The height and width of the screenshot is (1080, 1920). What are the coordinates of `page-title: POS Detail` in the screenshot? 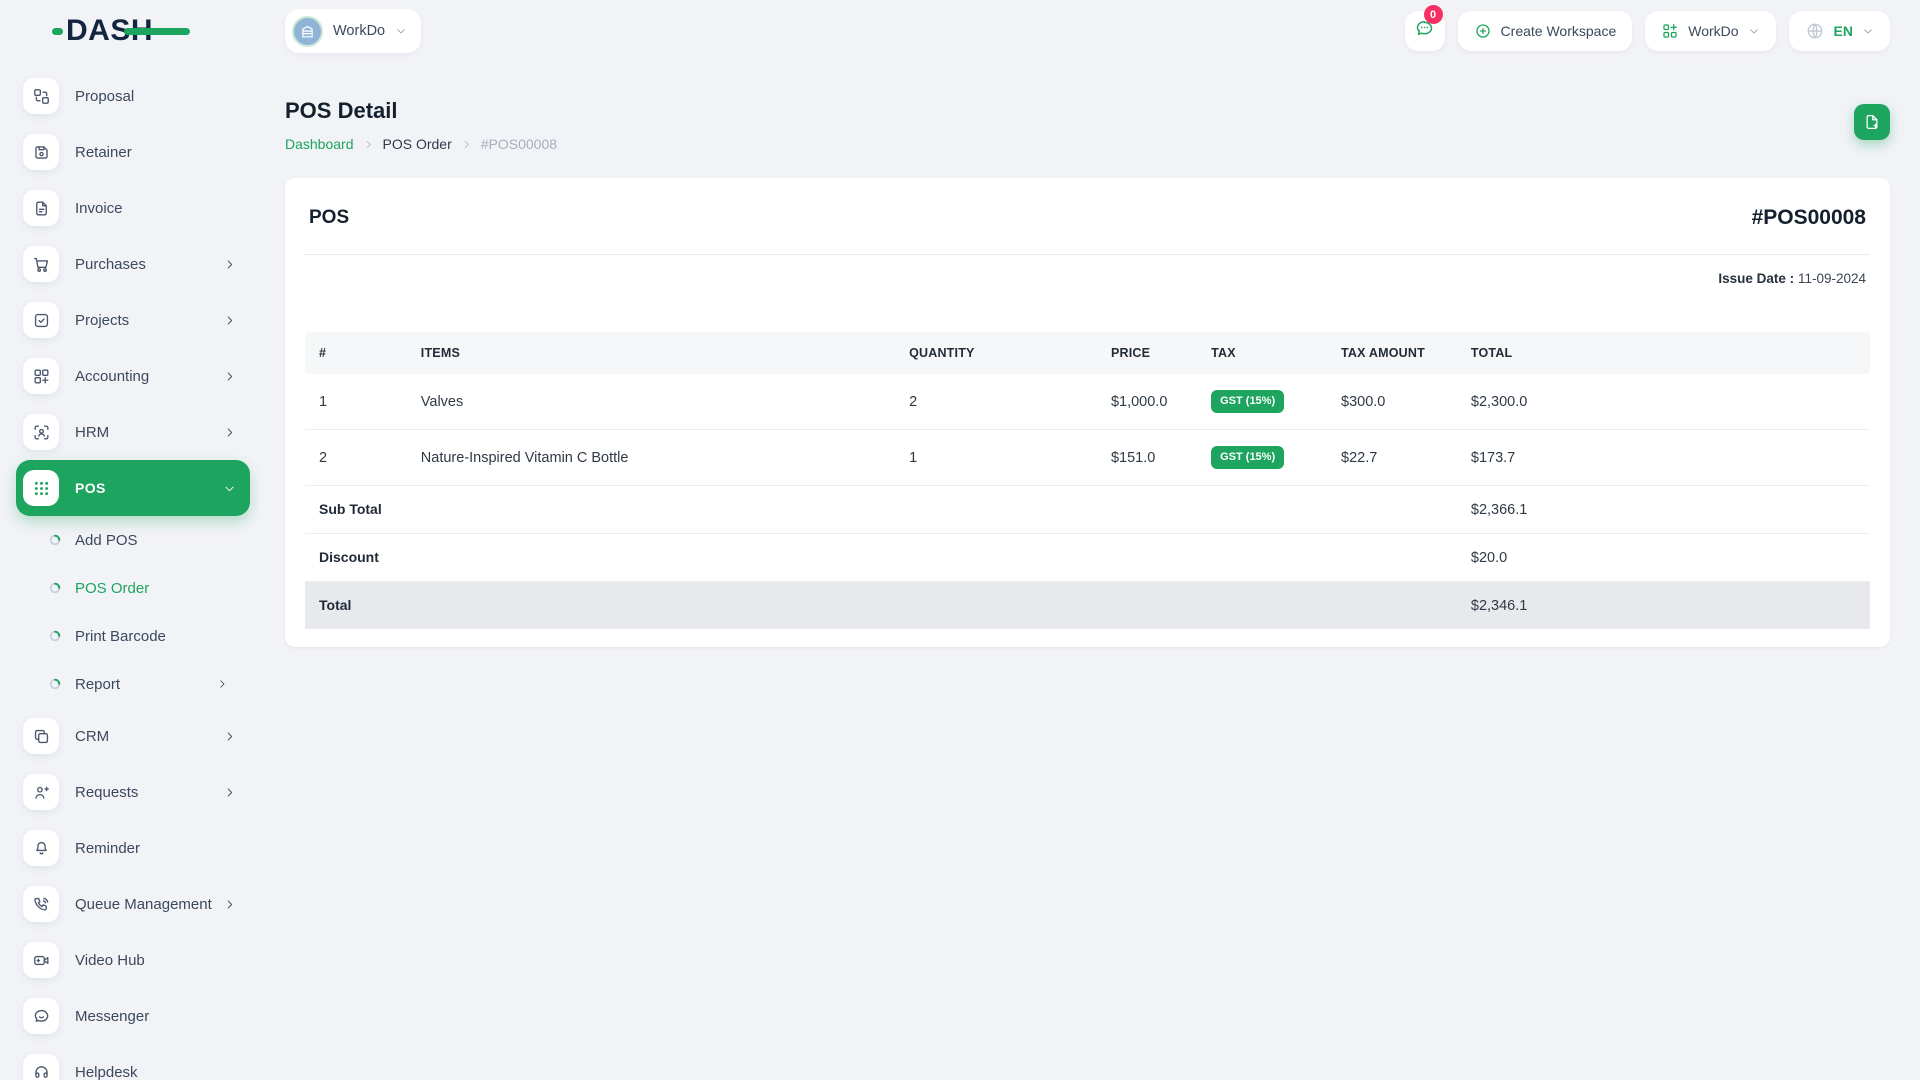 It's located at (341, 110).